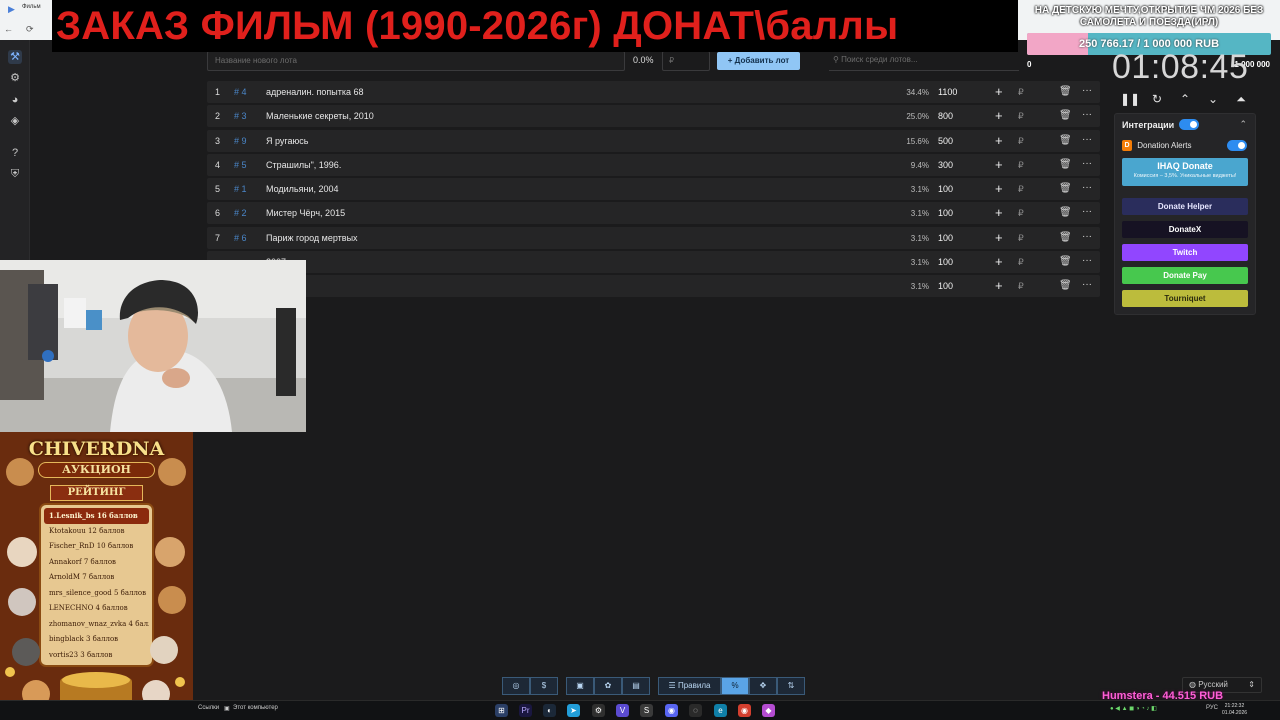 The width and height of the screenshot is (1280, 720). What do you see at coordinates (1185, 229) in the screenshot?
I see `donatex-button: DonateX` at bounding box center [1185, 229].